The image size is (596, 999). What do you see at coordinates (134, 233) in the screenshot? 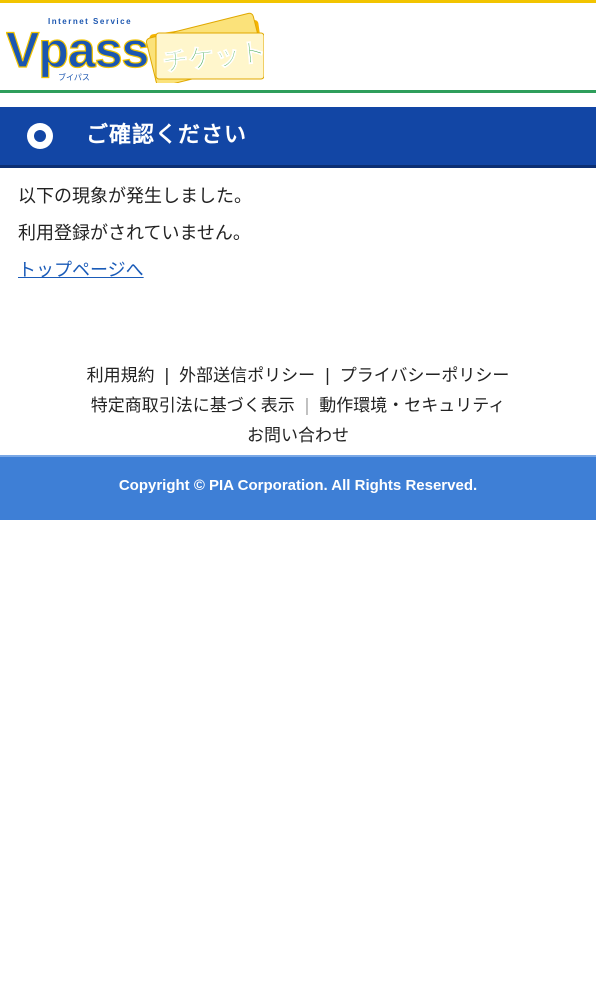
I see `message-line-2: 利用登録がされていません。` at bounding box center [134, 233].